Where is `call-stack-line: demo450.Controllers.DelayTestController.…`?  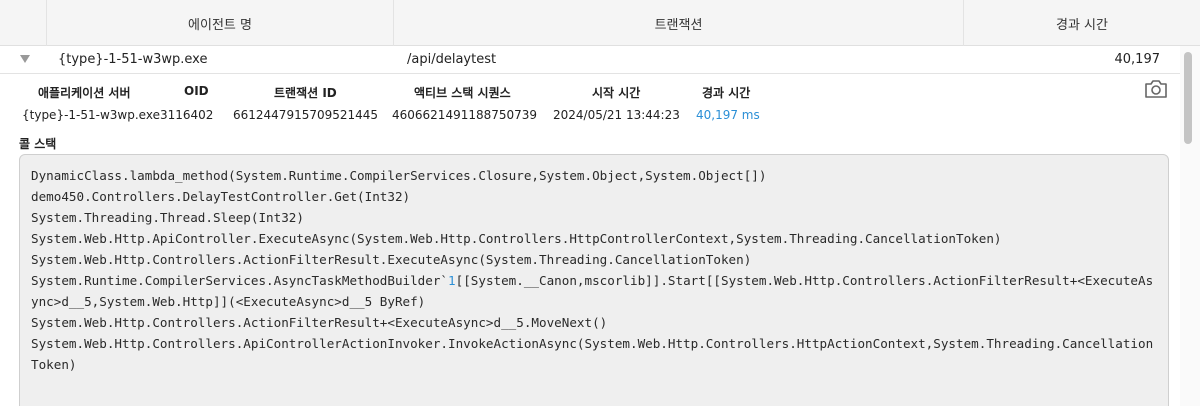
call-stack-line: demo450.Controllers.DelayTestController.… is located at coordinates (221, 196).